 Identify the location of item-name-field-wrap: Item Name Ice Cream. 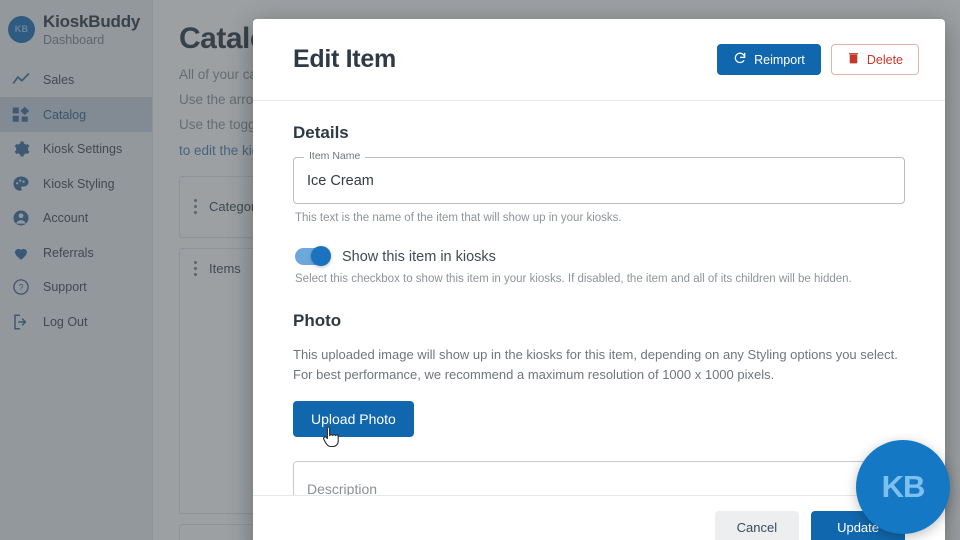
(599, 177).